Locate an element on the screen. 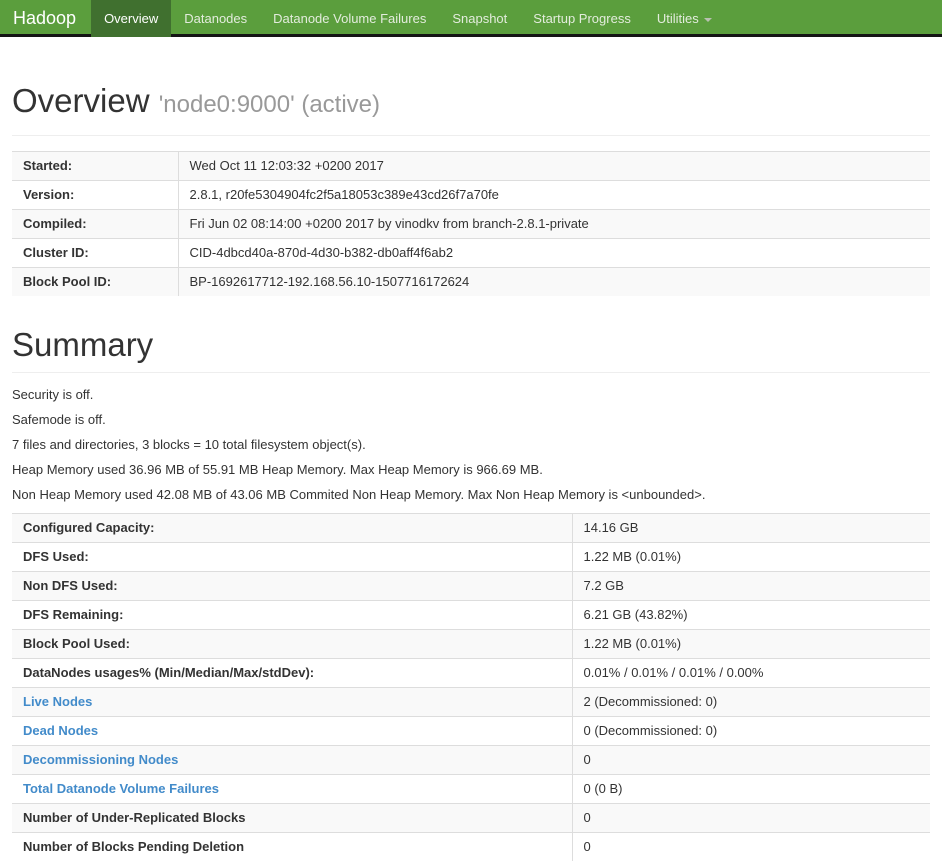 Image resolution: width=942 pixels, height=861 pixels. row-label: Block Pool Used: is located at coordinates (292, 644).